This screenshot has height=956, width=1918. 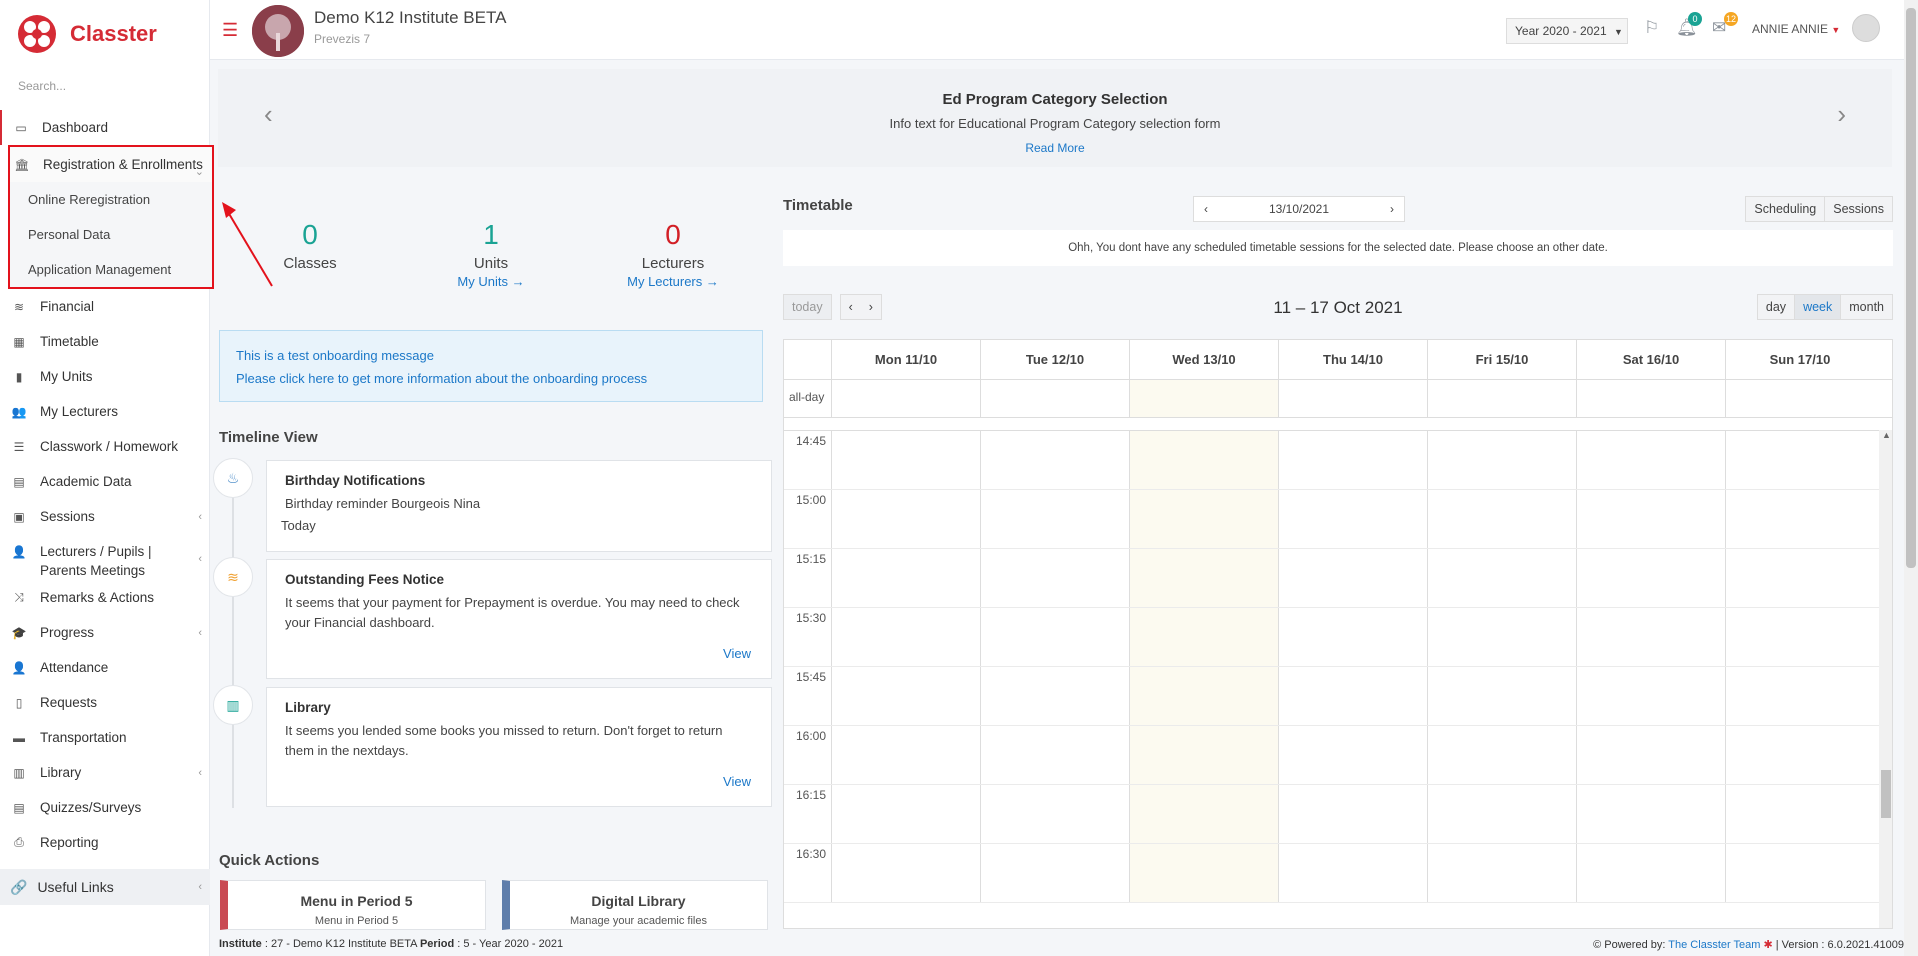 I want to click on view-month-button: month, so click(x=1867, y=307).